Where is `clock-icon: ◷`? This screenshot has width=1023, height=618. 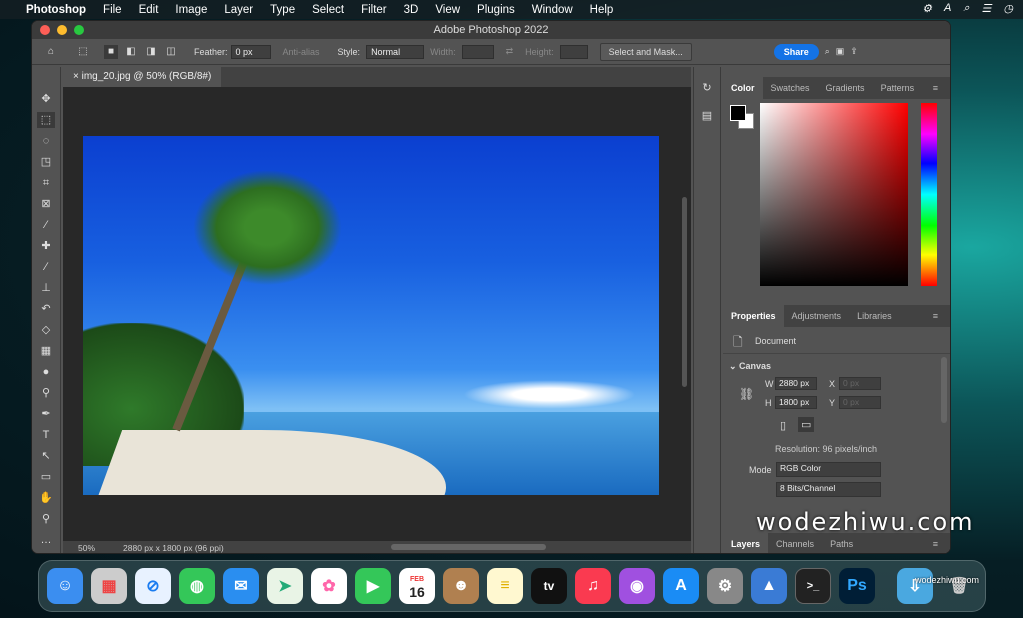 clock-icon: ◷ is located at coordinates (1008, 8).